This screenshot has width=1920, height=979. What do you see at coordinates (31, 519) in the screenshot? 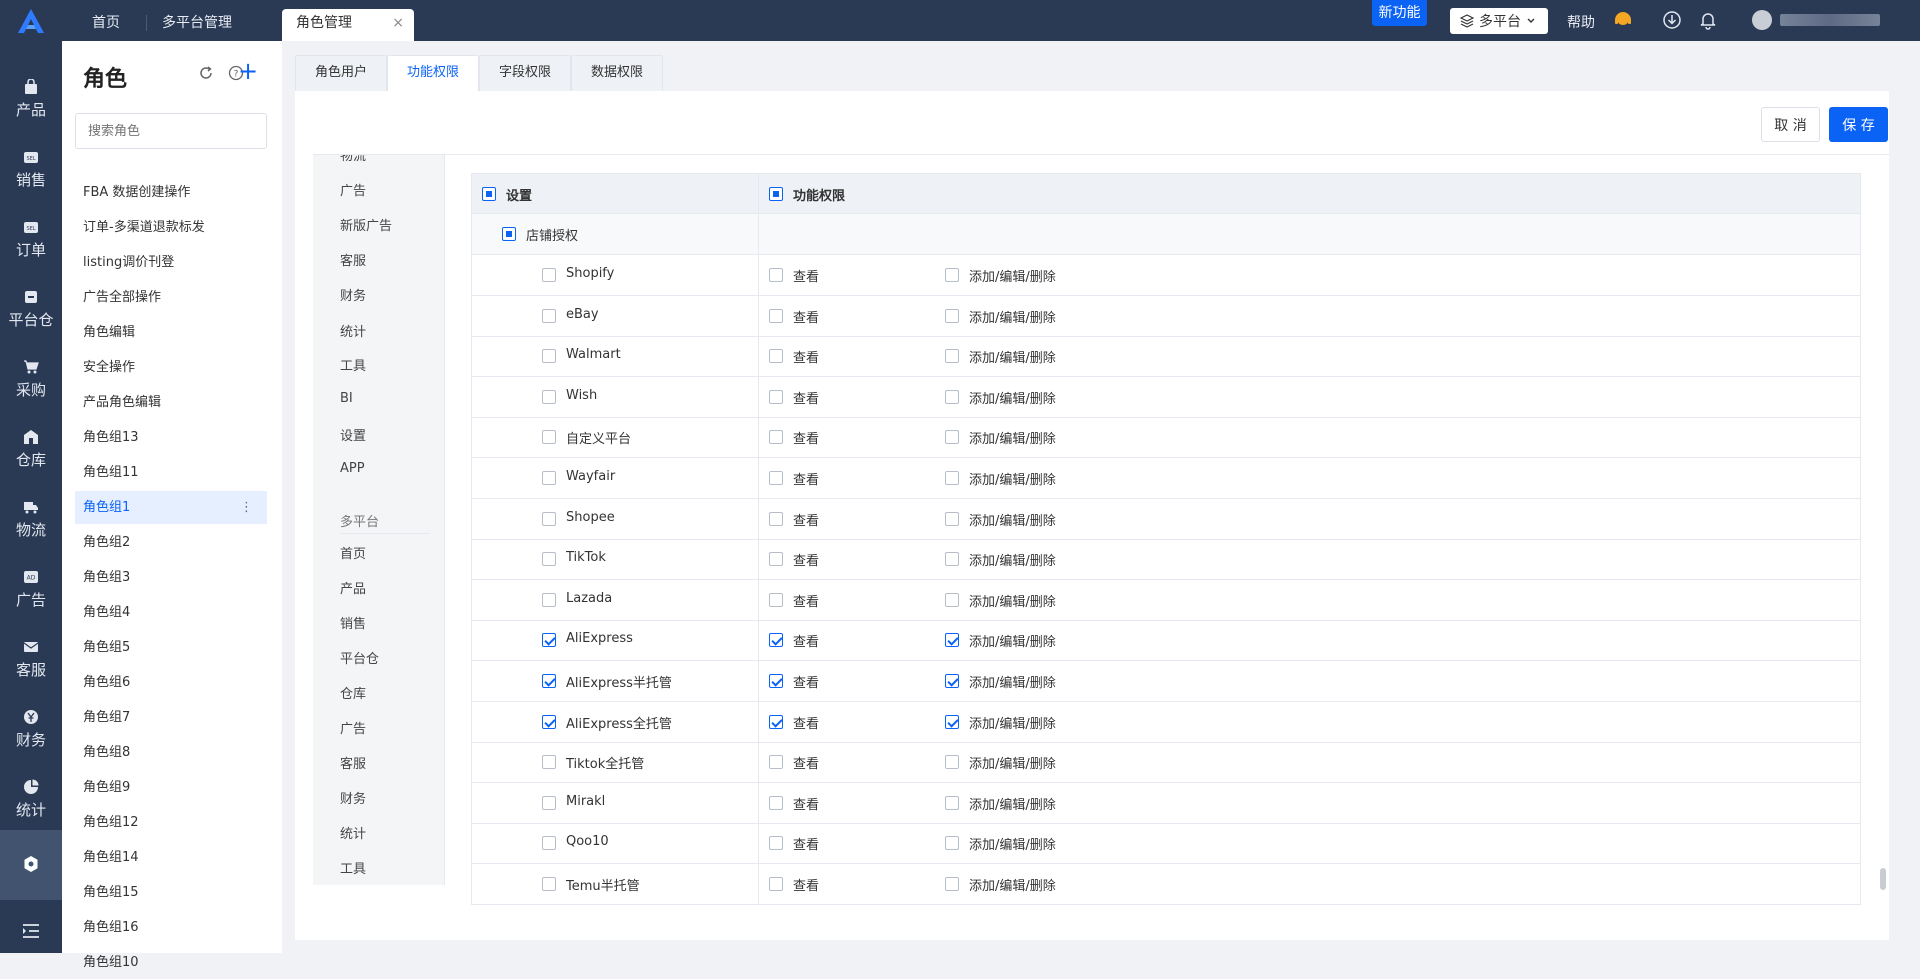
I see `nav-item-logistics: 物流` at bounding box center [31, 519].